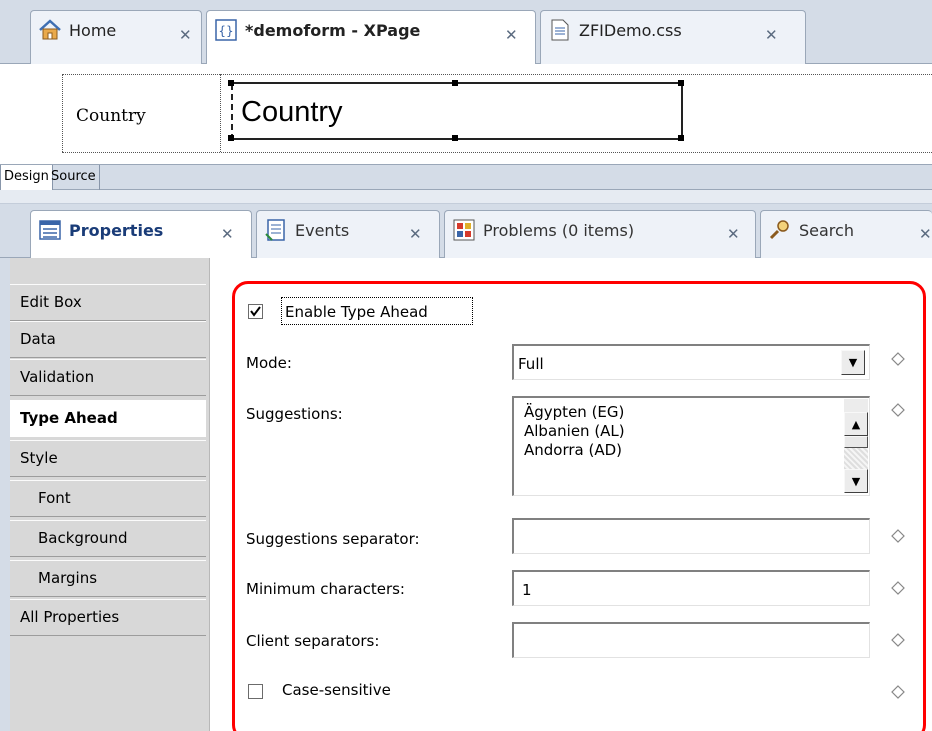 Image resolution: width=932 pixels, height=731 pixels. I want to click on tab-home-label: Home, so click(93, 30).